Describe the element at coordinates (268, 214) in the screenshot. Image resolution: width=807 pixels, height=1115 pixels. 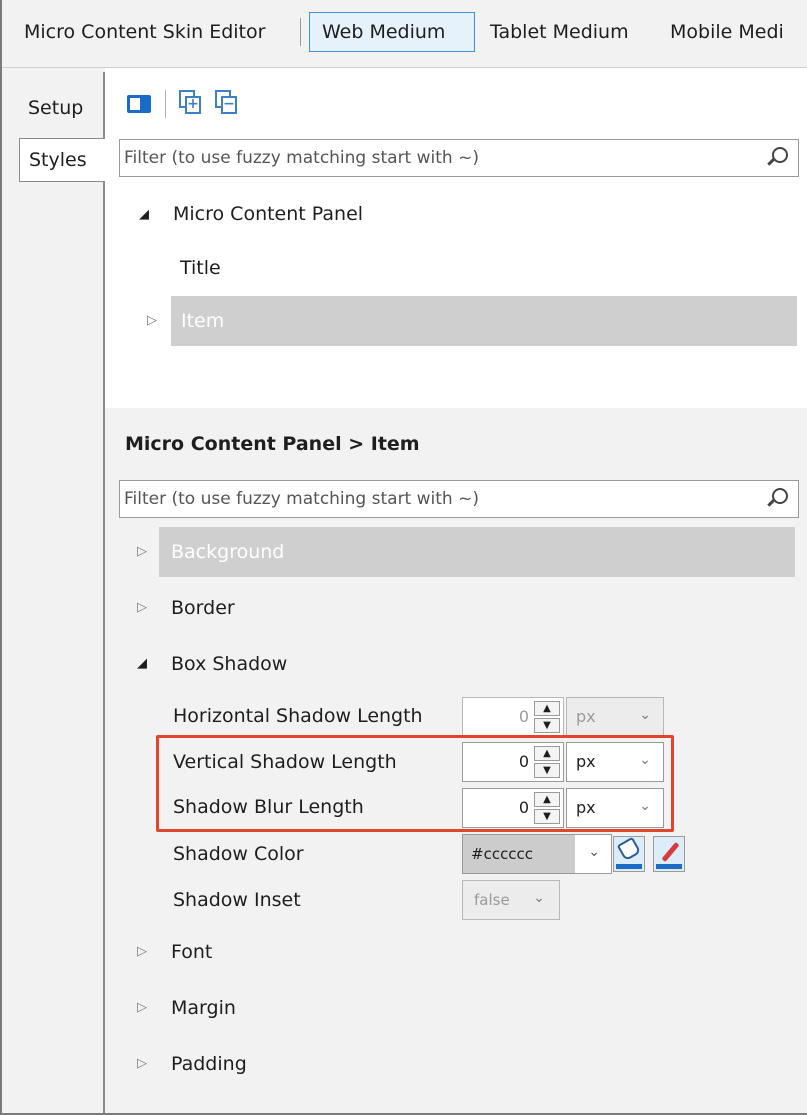
I see `tree-node-label: Micro Content Panel` at that location.